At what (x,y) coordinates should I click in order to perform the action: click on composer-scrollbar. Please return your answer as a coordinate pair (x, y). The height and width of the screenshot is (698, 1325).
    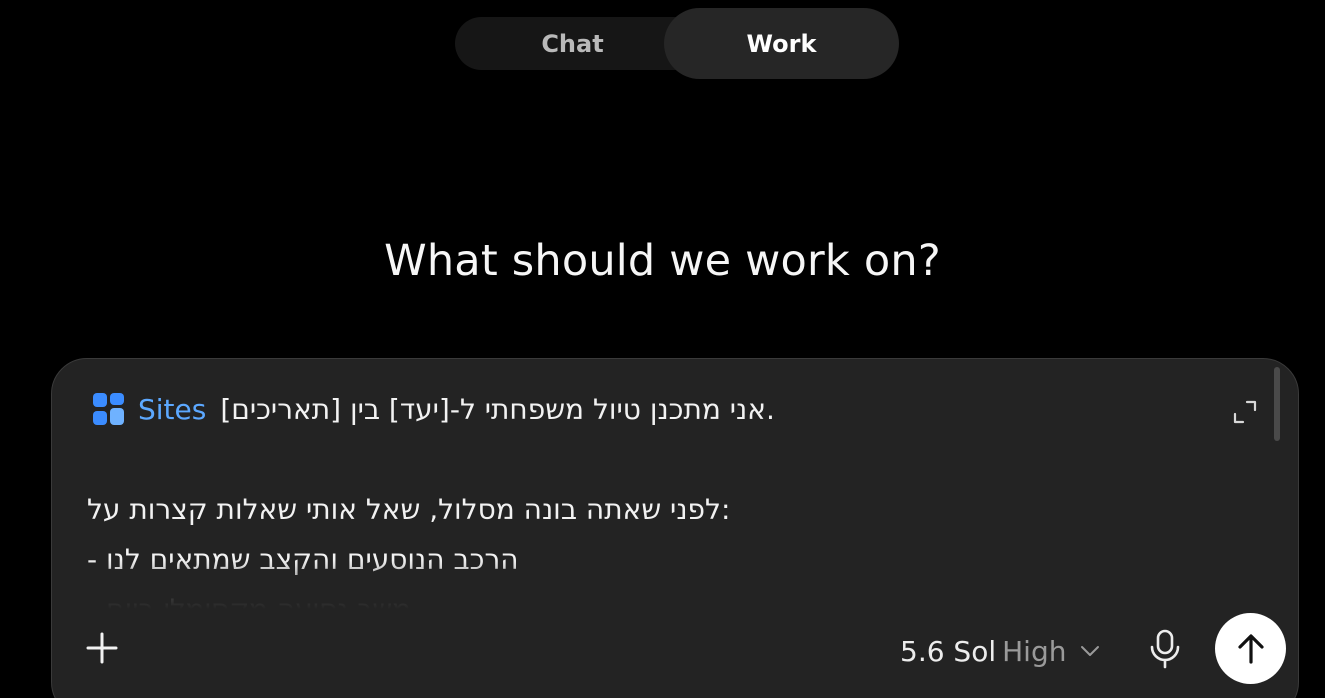
    Looking at the image, I should click on (1277, 404).